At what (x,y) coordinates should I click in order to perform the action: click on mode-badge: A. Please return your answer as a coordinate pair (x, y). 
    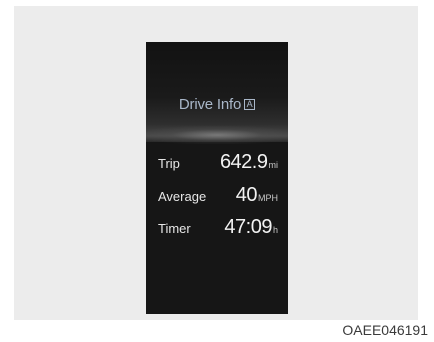
    Looking at the image, I should click on (250, 104).